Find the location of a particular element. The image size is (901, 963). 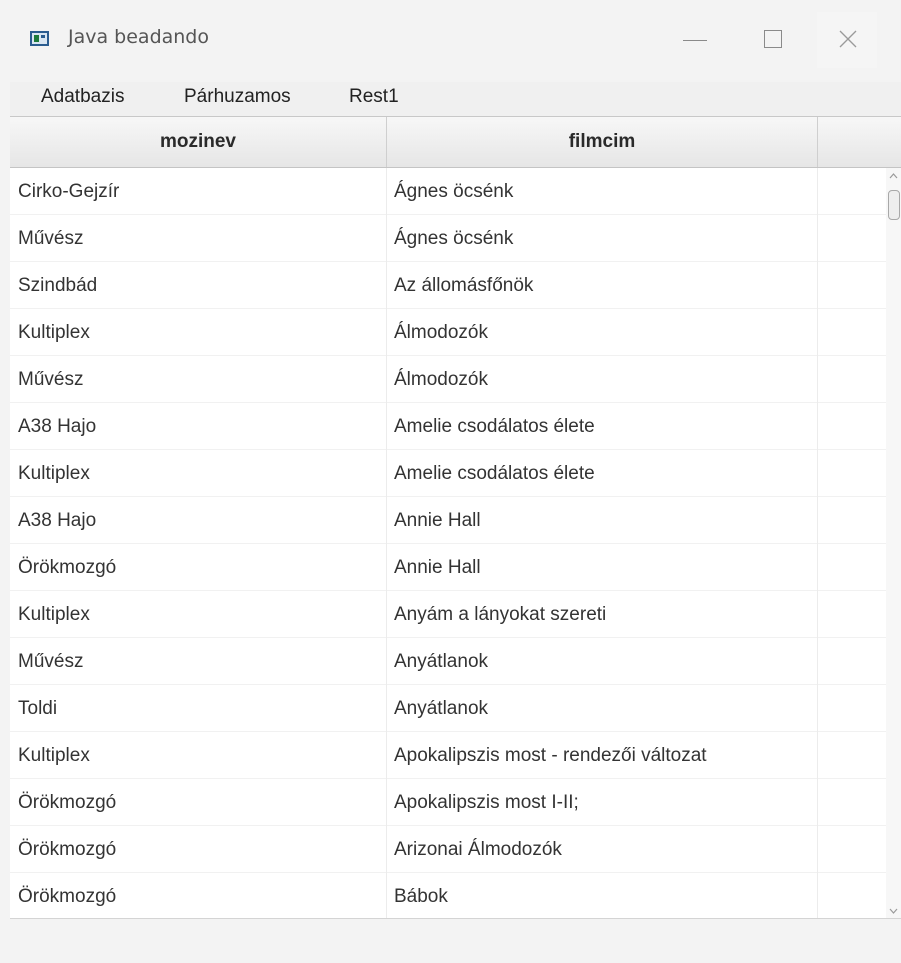

table-header: mozinev filmcim is located at coordinates (455, 142).